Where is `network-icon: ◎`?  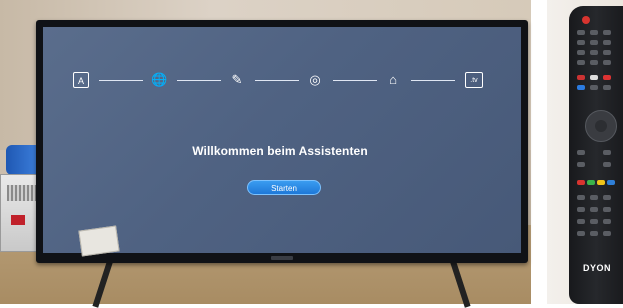 network-icon: ◎ is located at coordinates (315, 79).